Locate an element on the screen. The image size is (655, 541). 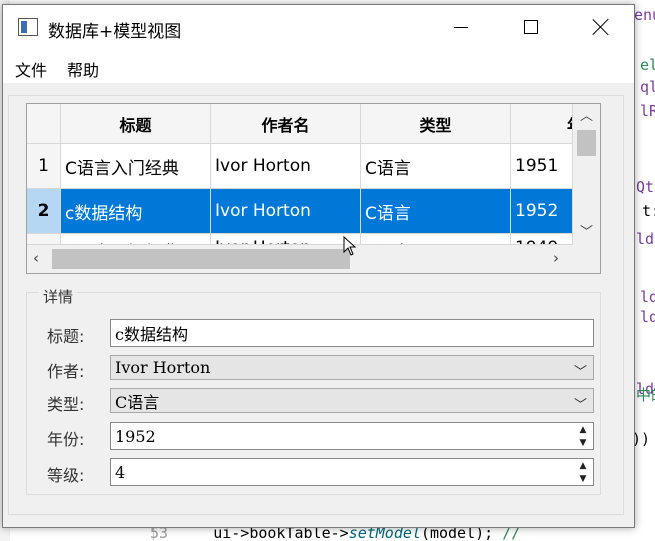
scroll-left-icon: ‹ is located at coordinates (36, 258).